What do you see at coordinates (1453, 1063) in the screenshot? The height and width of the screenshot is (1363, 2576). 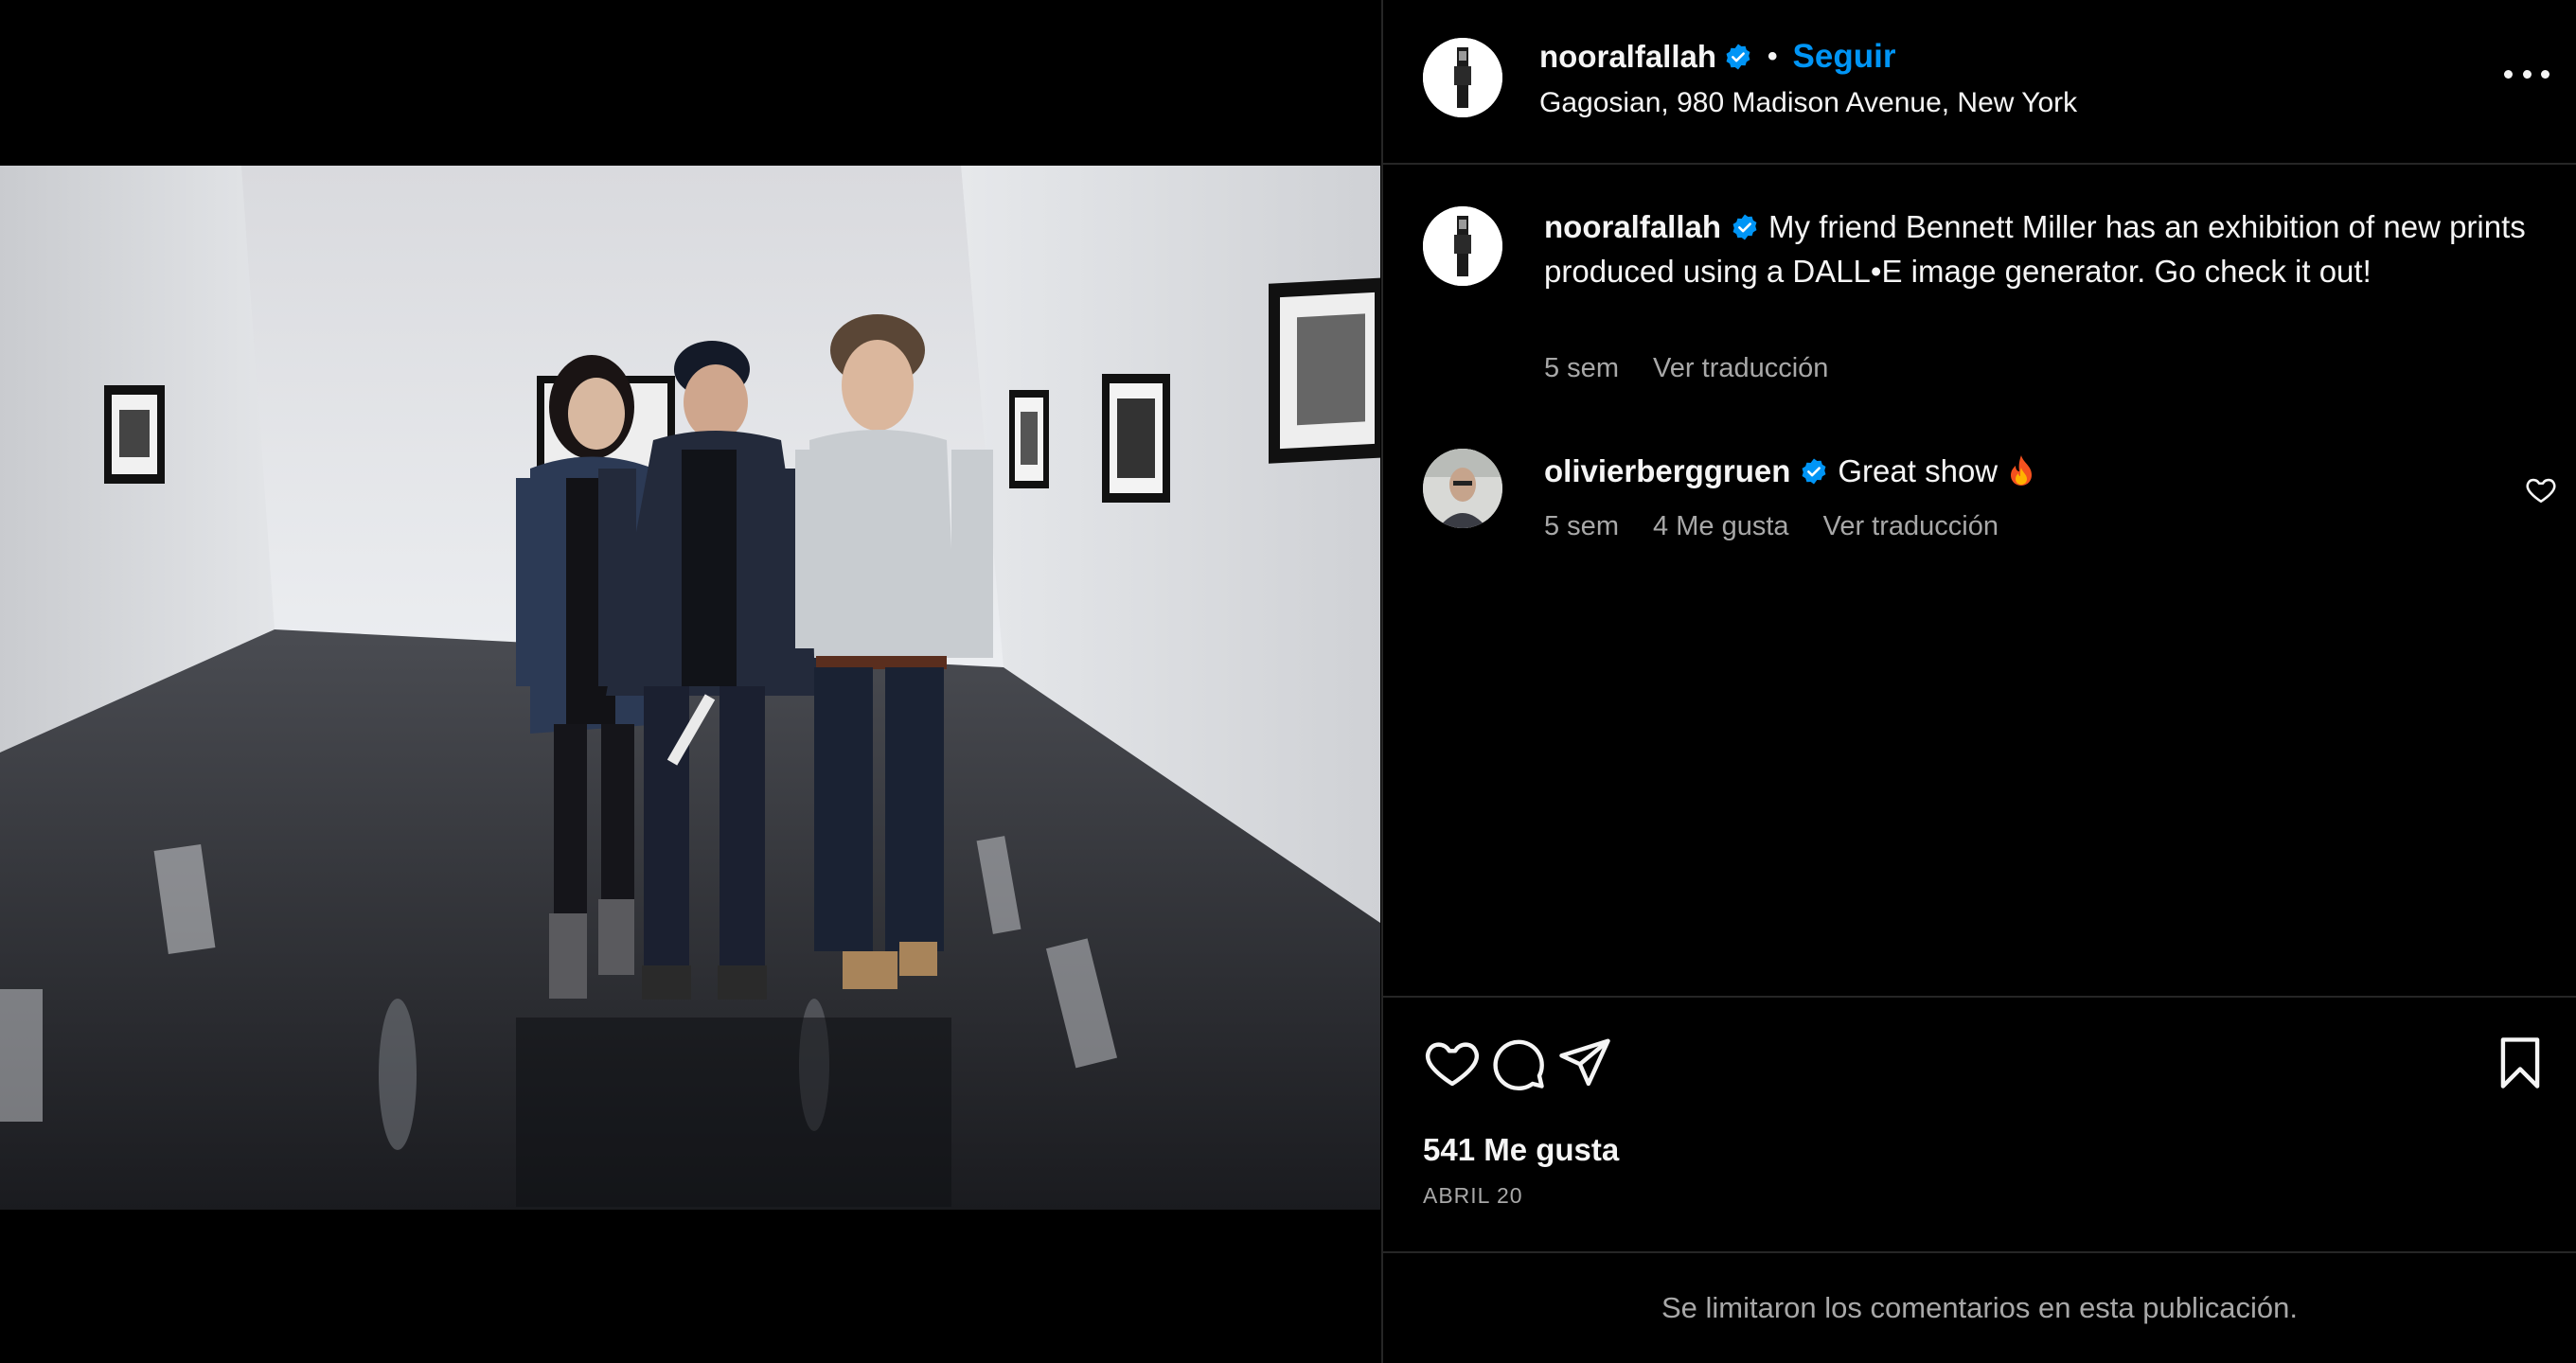 I see `heart-icon` at bounding box center [1453, 1063].